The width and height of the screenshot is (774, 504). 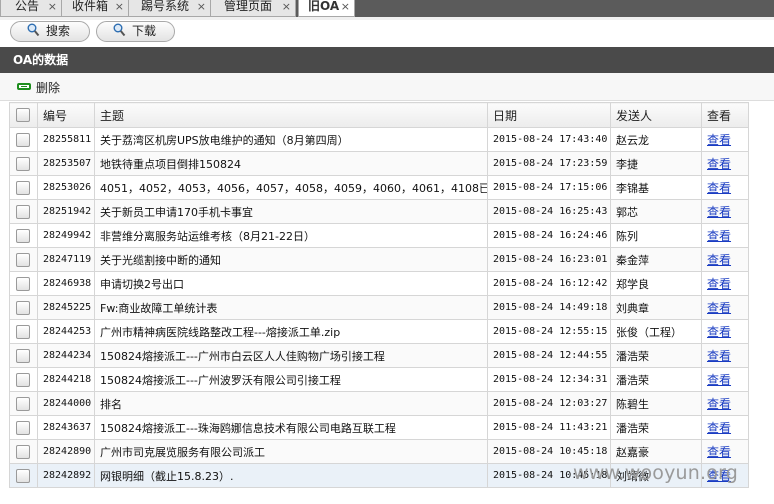 What do you see at coordinates (549, 331) in the screenshot?
I see `row-date: 2015-08-24 12:55:15` at bounding box center [549, 331].